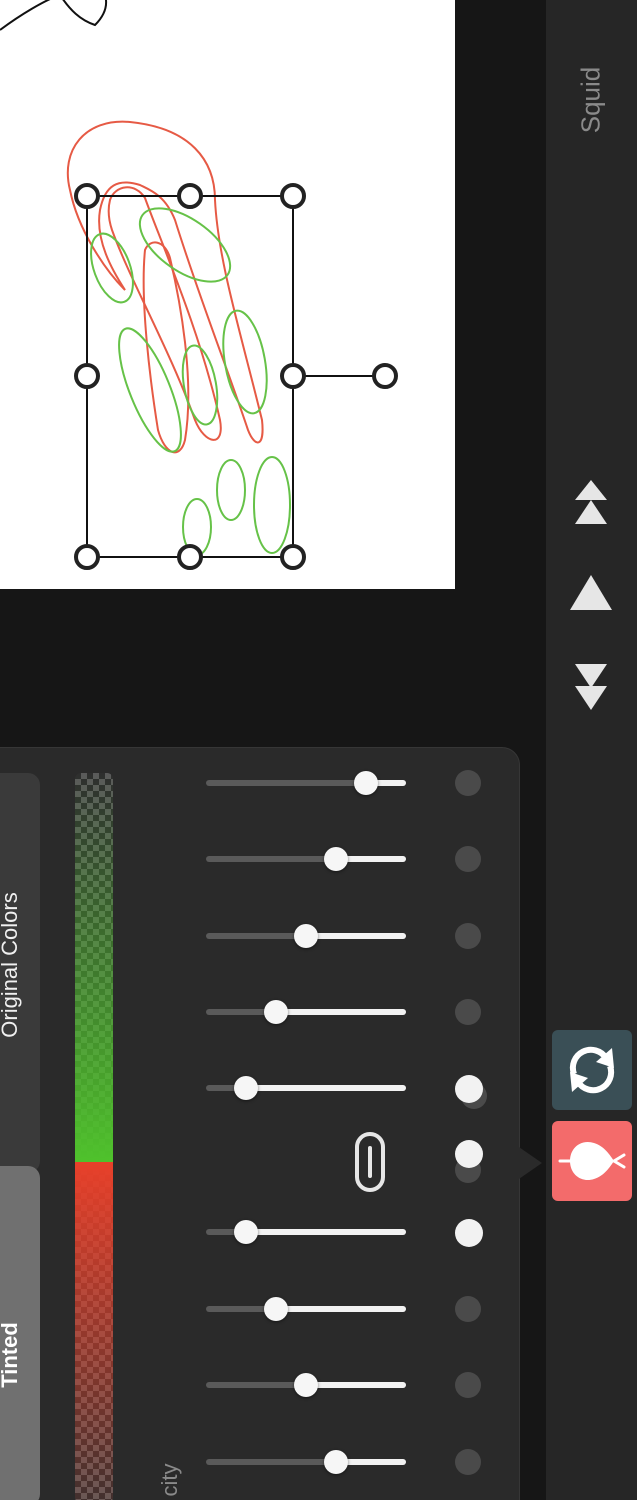 Image resolution: width=637 pixels, height=1500 pixels. Describe the element at coordinates (591, 100) in the screenshot. I see `document-name: Squid` at that location.